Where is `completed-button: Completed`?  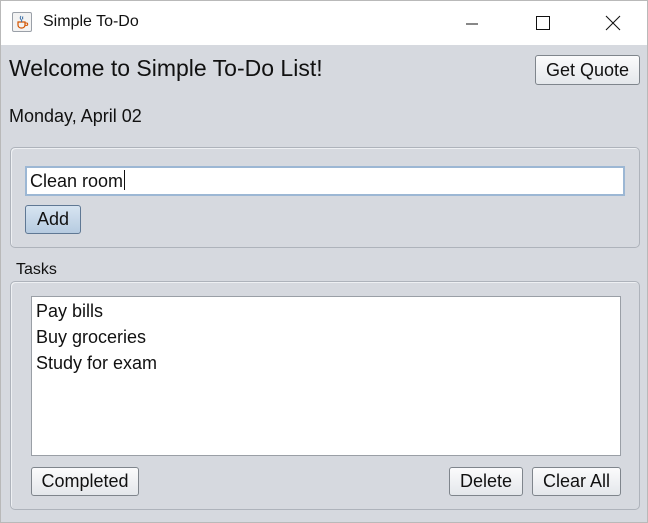 completed-button: Completed is located at coordinates (85, 481).